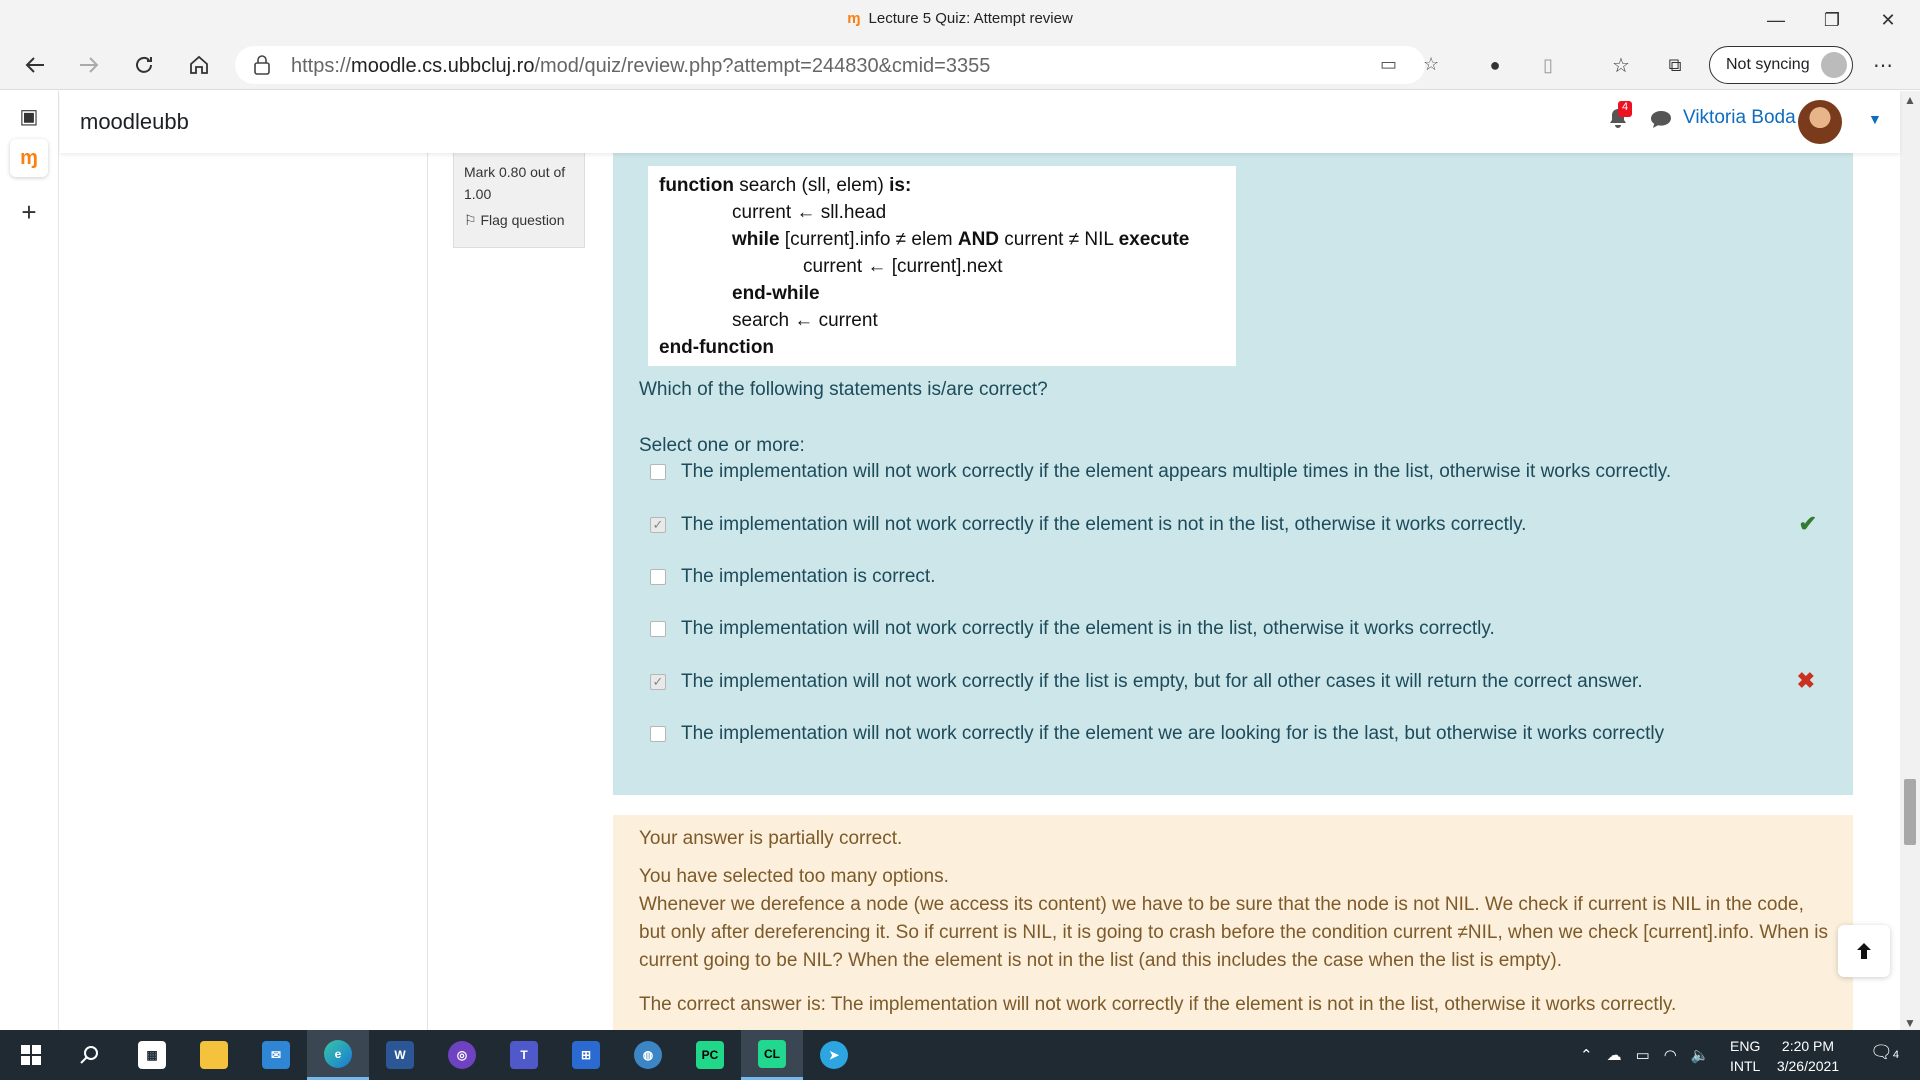 This screenshot has height=1080, width=1920. What do you see at coordinates (1643, 1055) in the screenshot?
I see `battery-icon: ▭` at bounding box center [1643, 1055].